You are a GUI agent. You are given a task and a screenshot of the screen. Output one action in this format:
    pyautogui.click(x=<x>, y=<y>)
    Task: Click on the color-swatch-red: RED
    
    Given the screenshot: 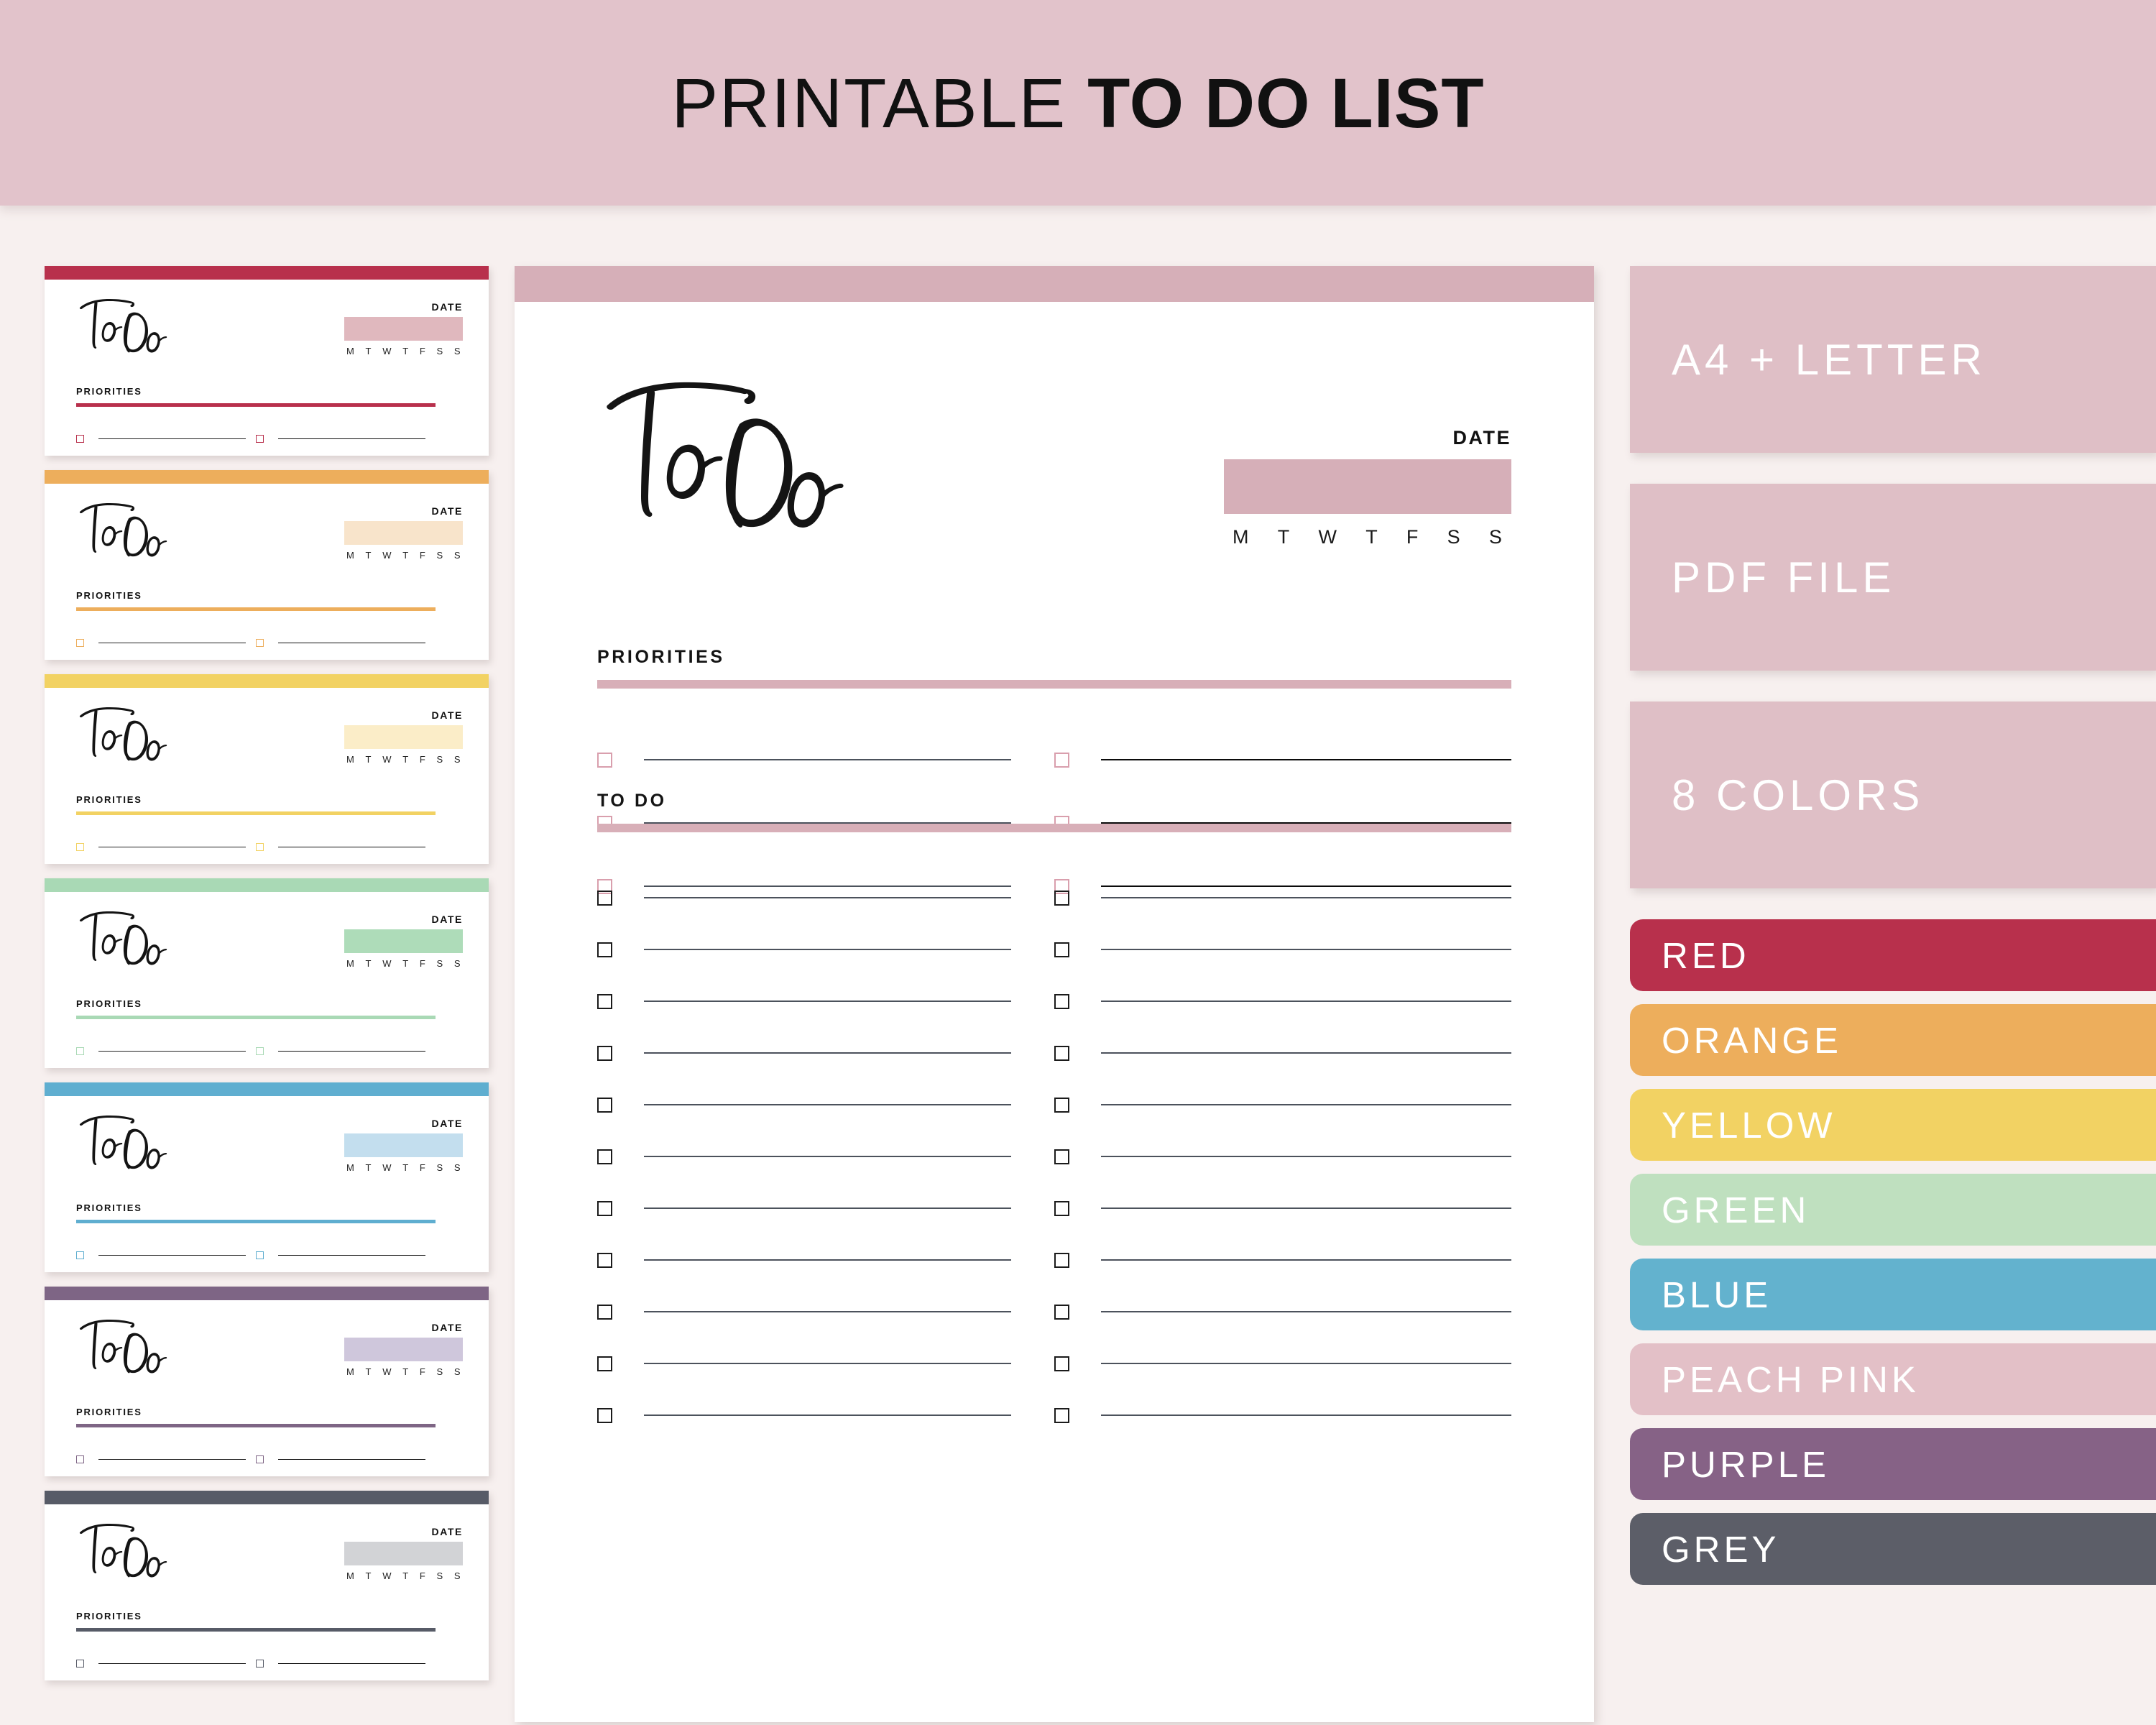 What is the action you would take?
    pyautogui.click(x=1893, y=955)
    